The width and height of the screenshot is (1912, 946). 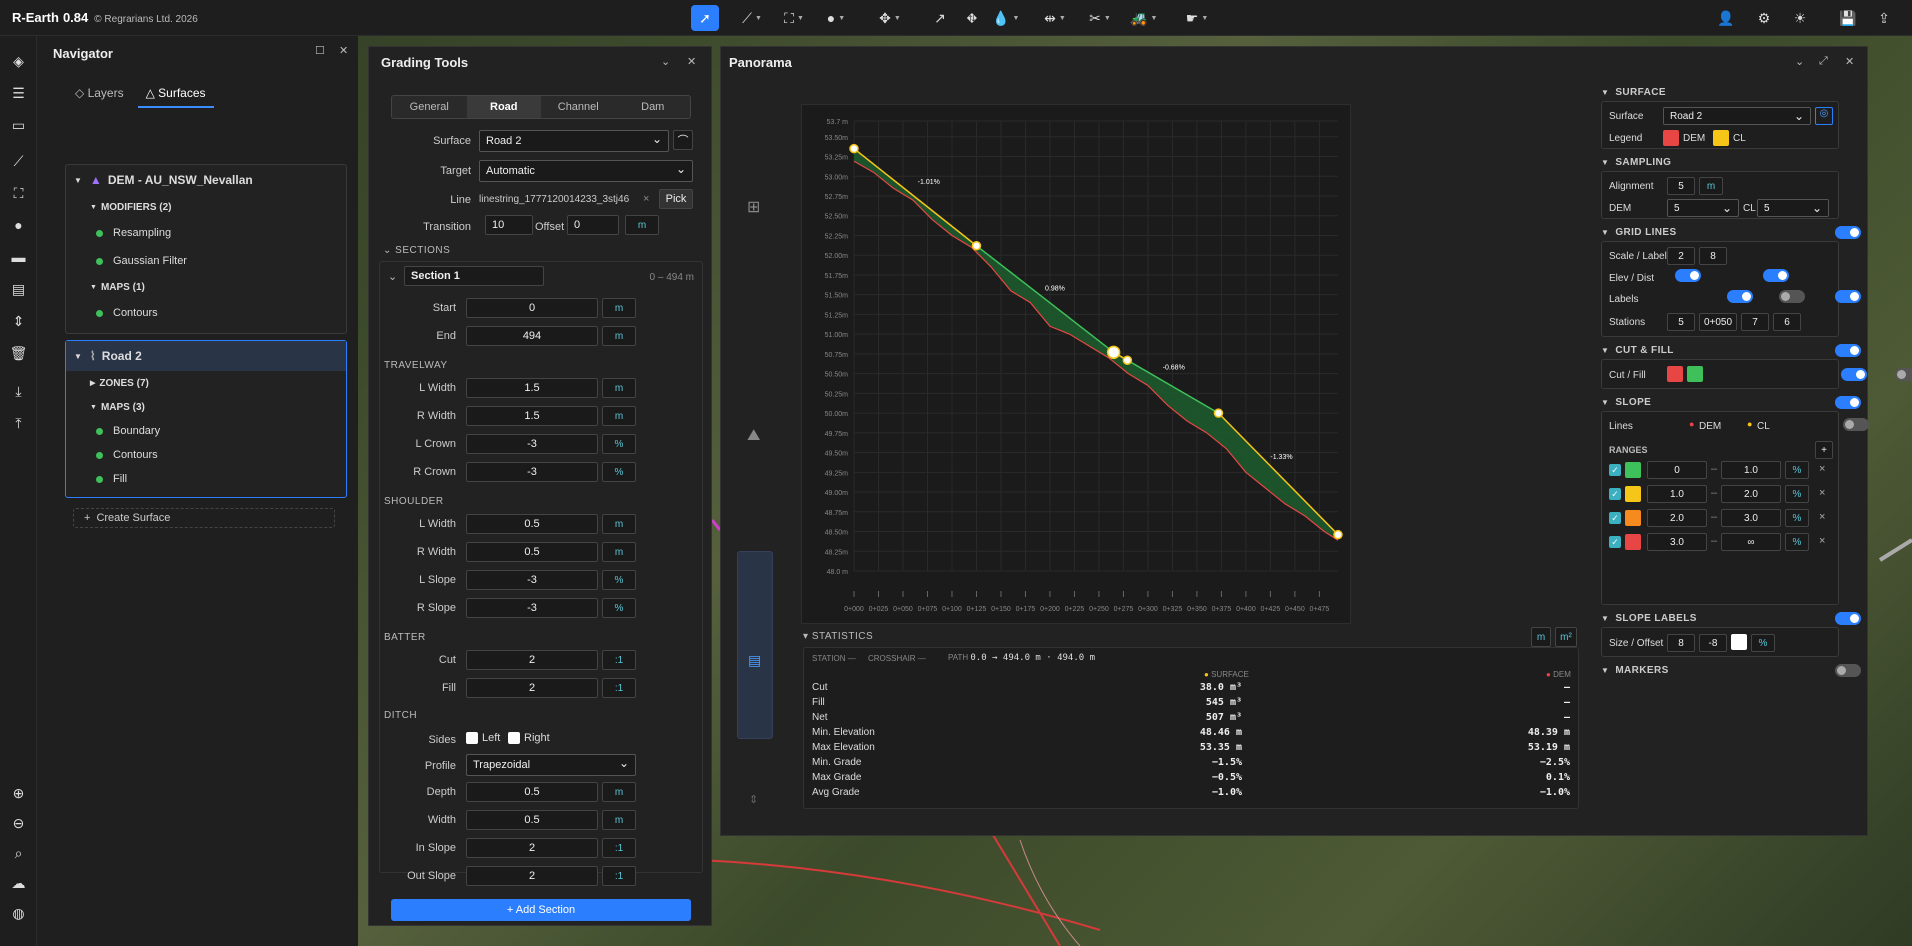 I want to click on options-tool-button: ☛ ▼, so click(x=1197, y=18).